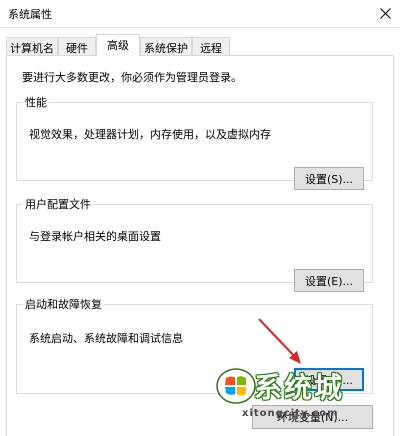 Image resolution: width=400 pixels, height=436 pixels. What do you see at coordinates (236, 386) in the screenshot?
I see `windows-logo-icon` at bounding box center [236, 386].